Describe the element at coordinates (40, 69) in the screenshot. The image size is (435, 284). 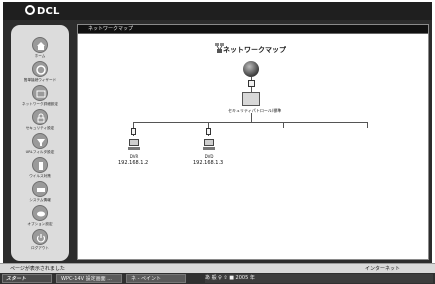
I see `wizard-icon` at that location.